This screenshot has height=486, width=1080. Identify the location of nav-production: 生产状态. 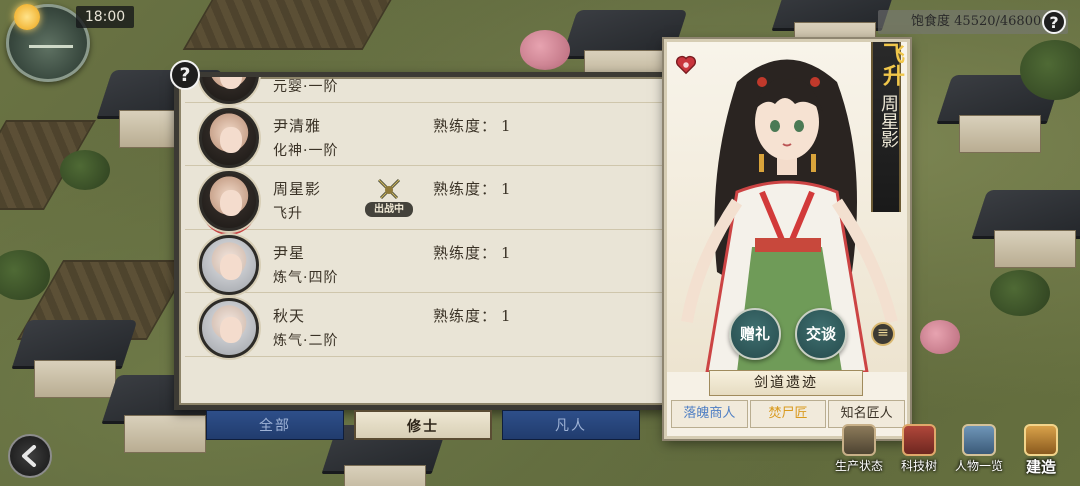
(859, 450).